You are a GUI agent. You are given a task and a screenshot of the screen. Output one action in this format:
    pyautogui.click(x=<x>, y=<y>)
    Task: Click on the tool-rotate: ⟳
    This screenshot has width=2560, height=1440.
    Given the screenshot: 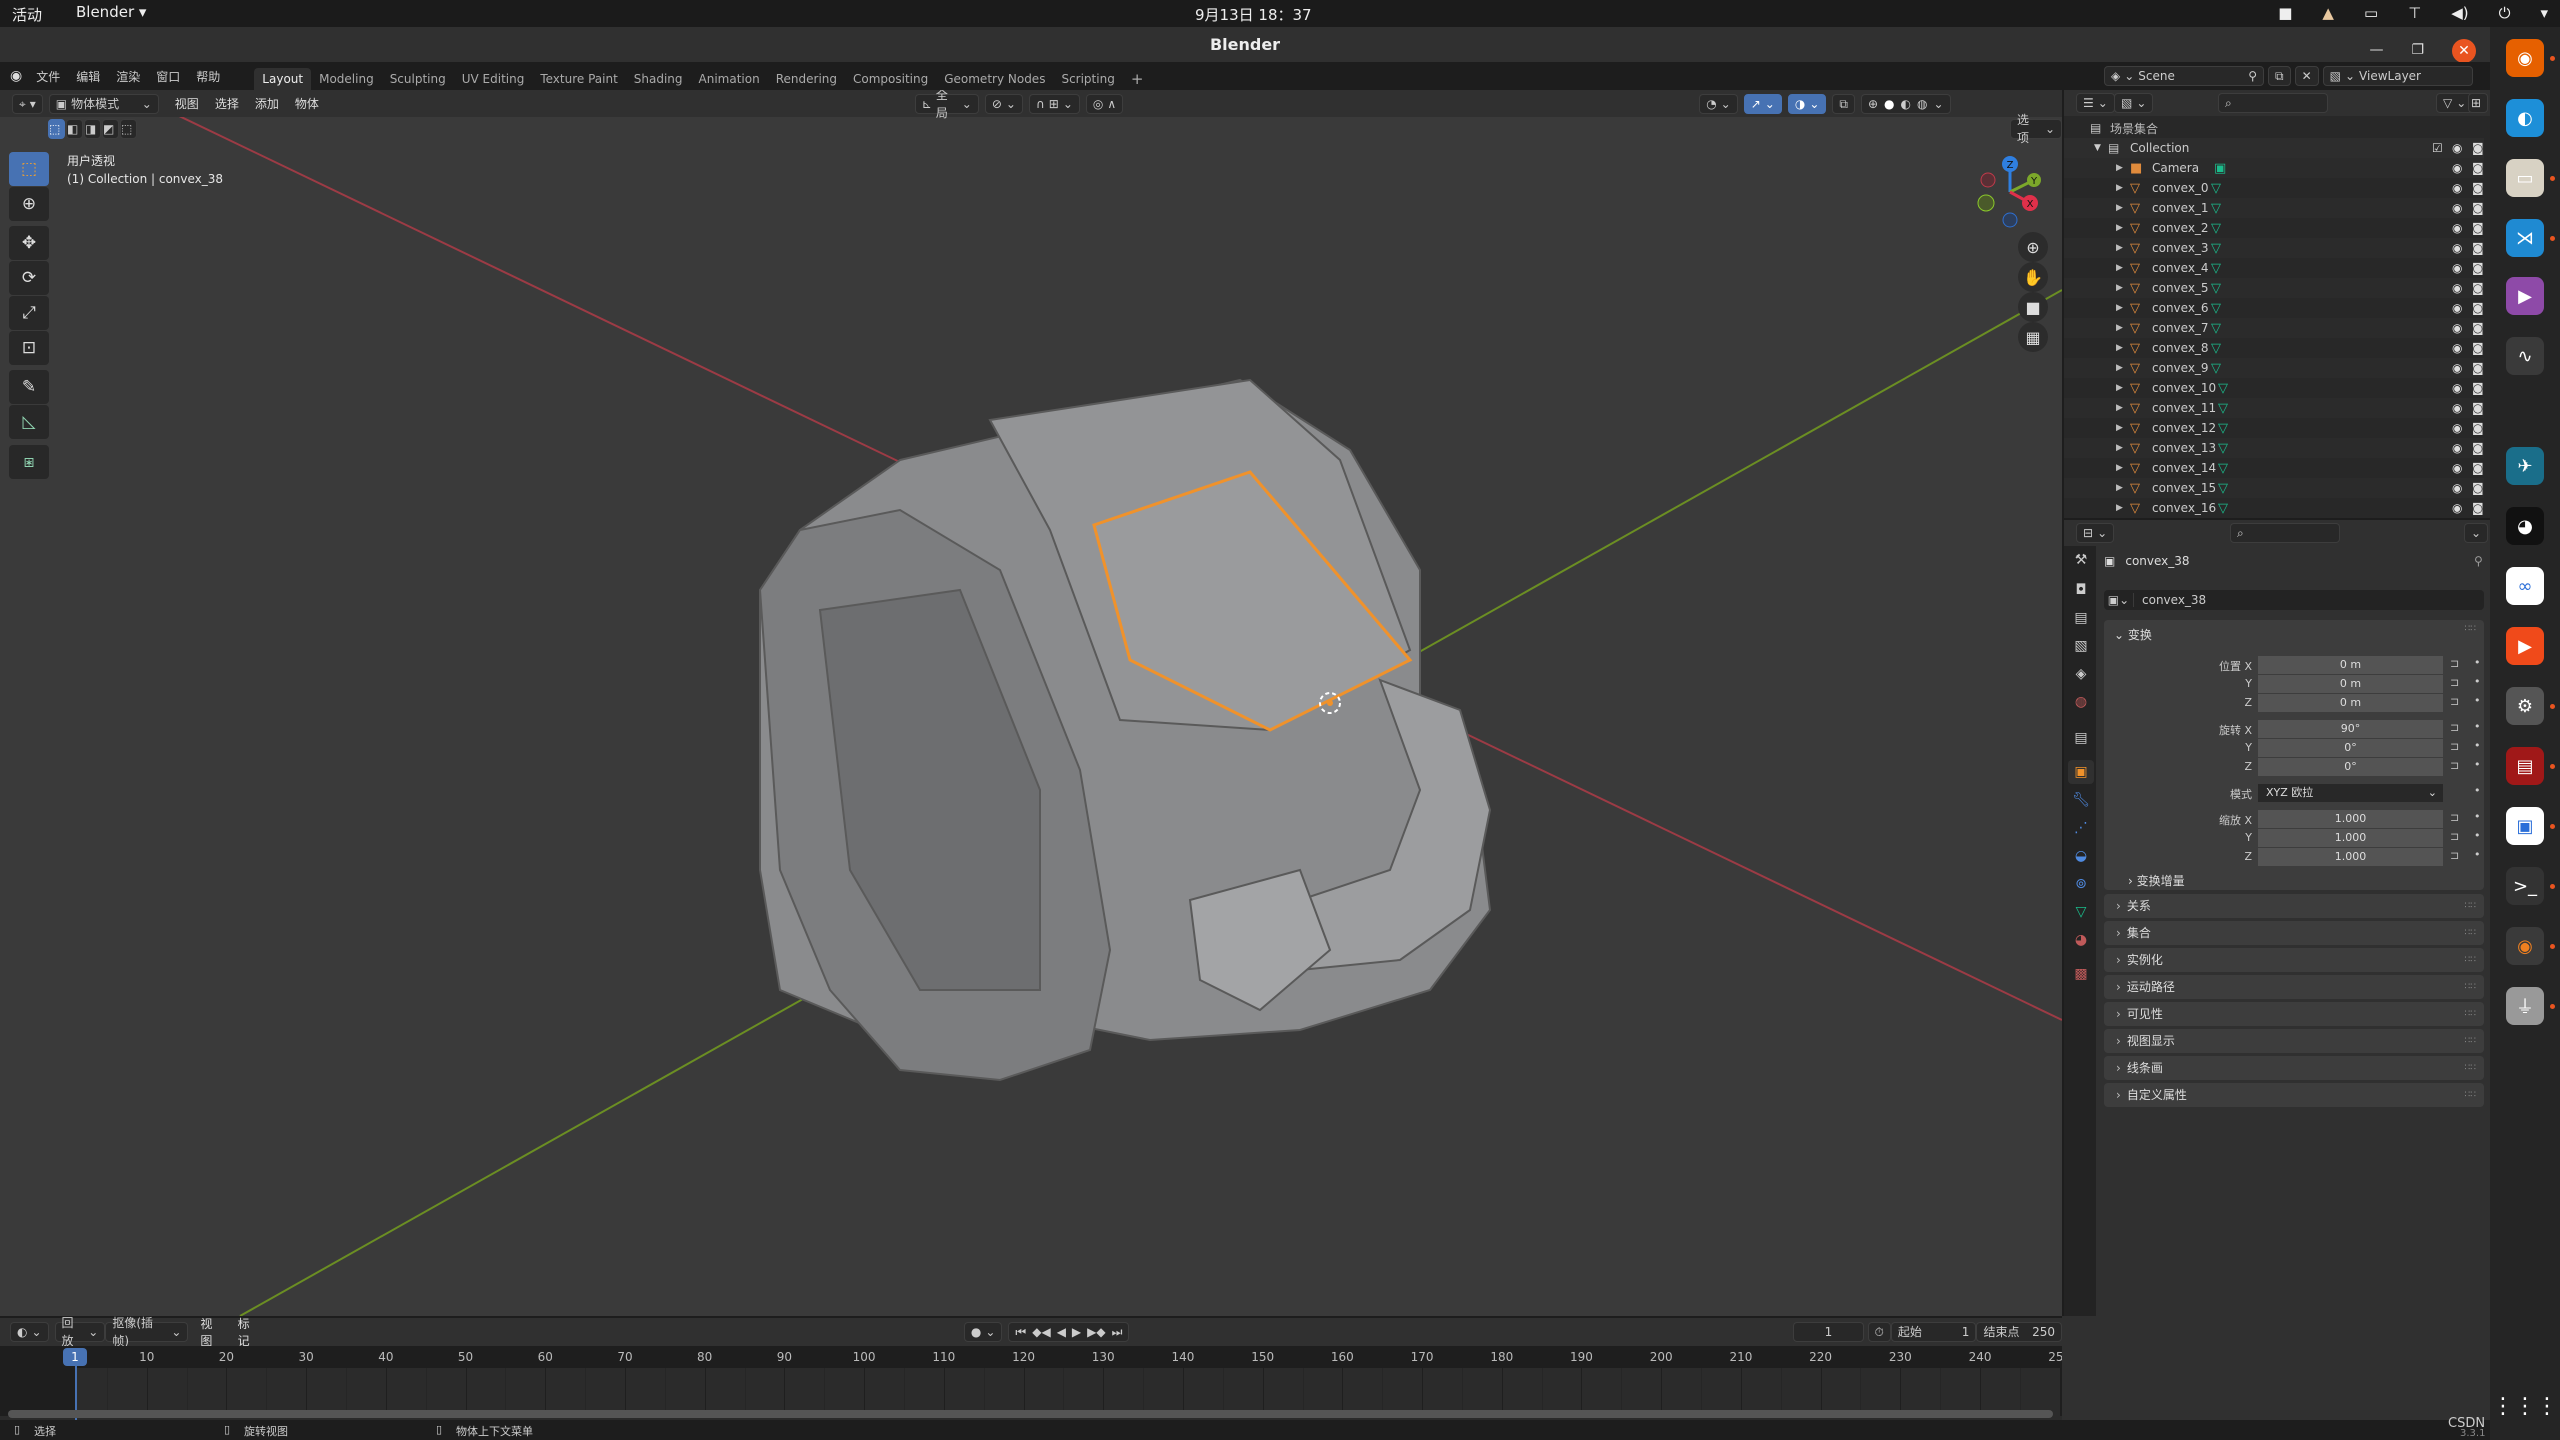 What is the action you would take?
    pyautogui.click(x=29, y=278)
    